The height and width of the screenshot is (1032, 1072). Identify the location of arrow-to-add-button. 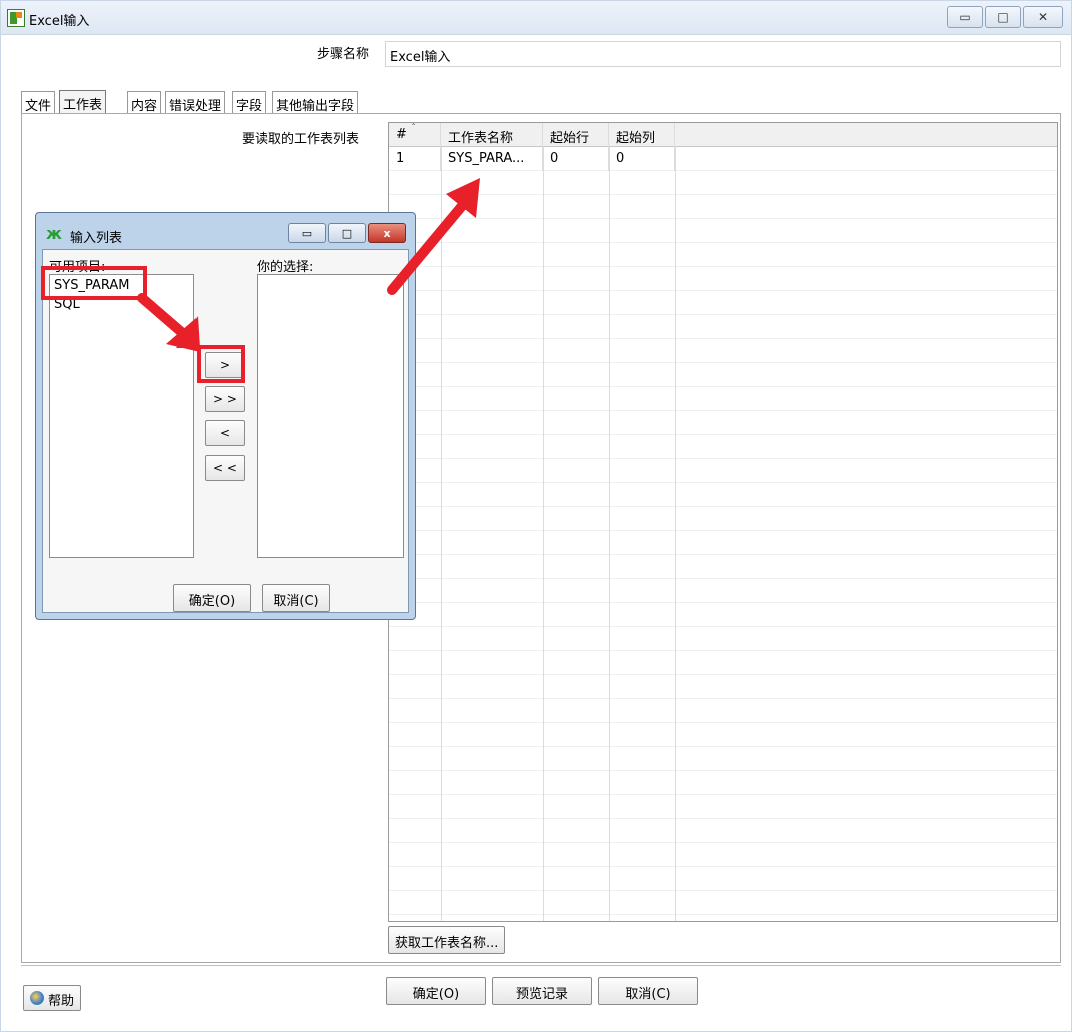
(168, 322).